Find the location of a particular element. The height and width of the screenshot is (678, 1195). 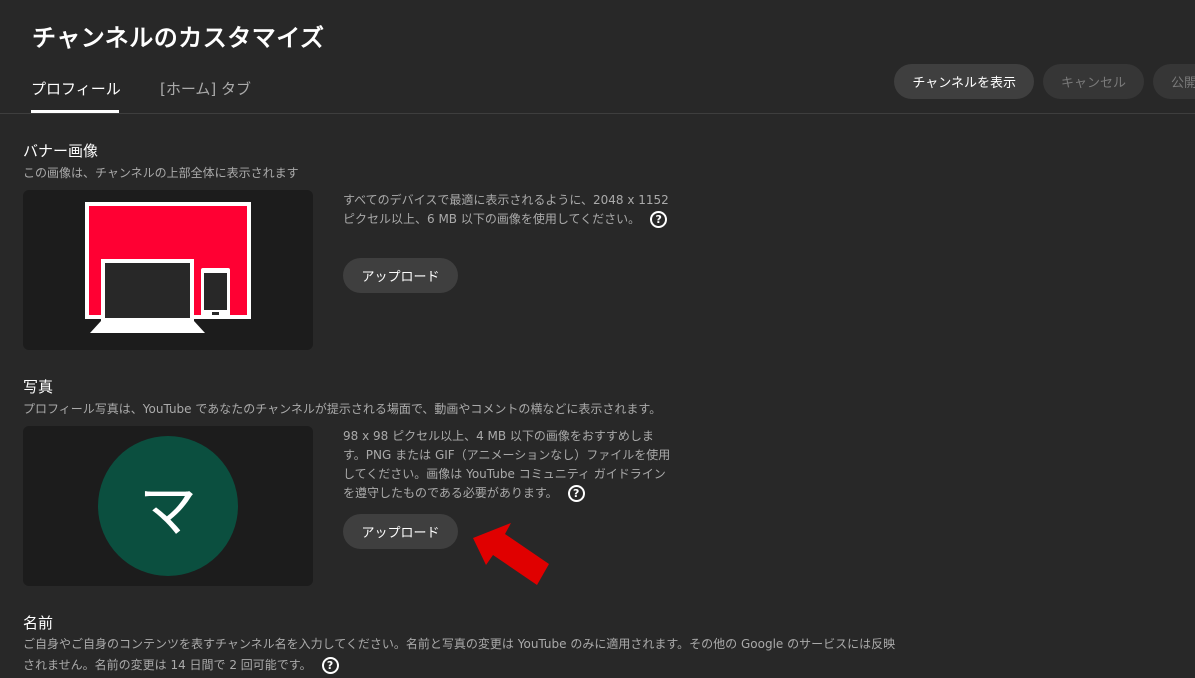

tab-home: [ホーム] タブ is located at coordinates (205, 96).